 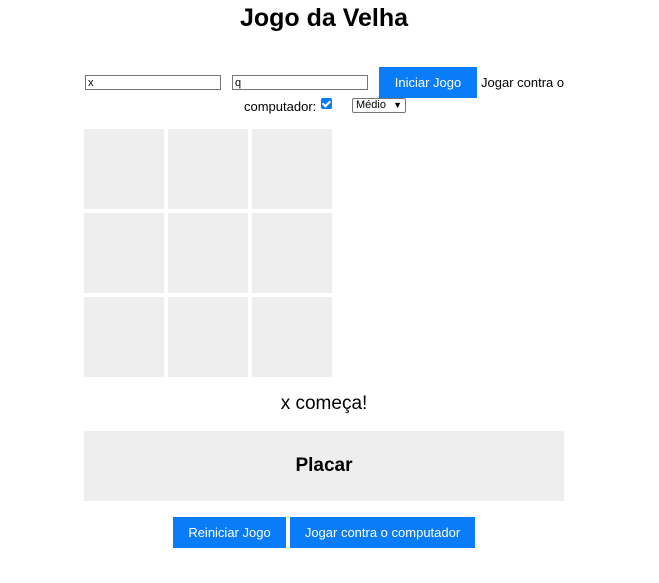 What do you see at coordinates (397, 105) in the screenshot?
I see `chevron-down-icon: ▼` at bounding box center [397, 105].